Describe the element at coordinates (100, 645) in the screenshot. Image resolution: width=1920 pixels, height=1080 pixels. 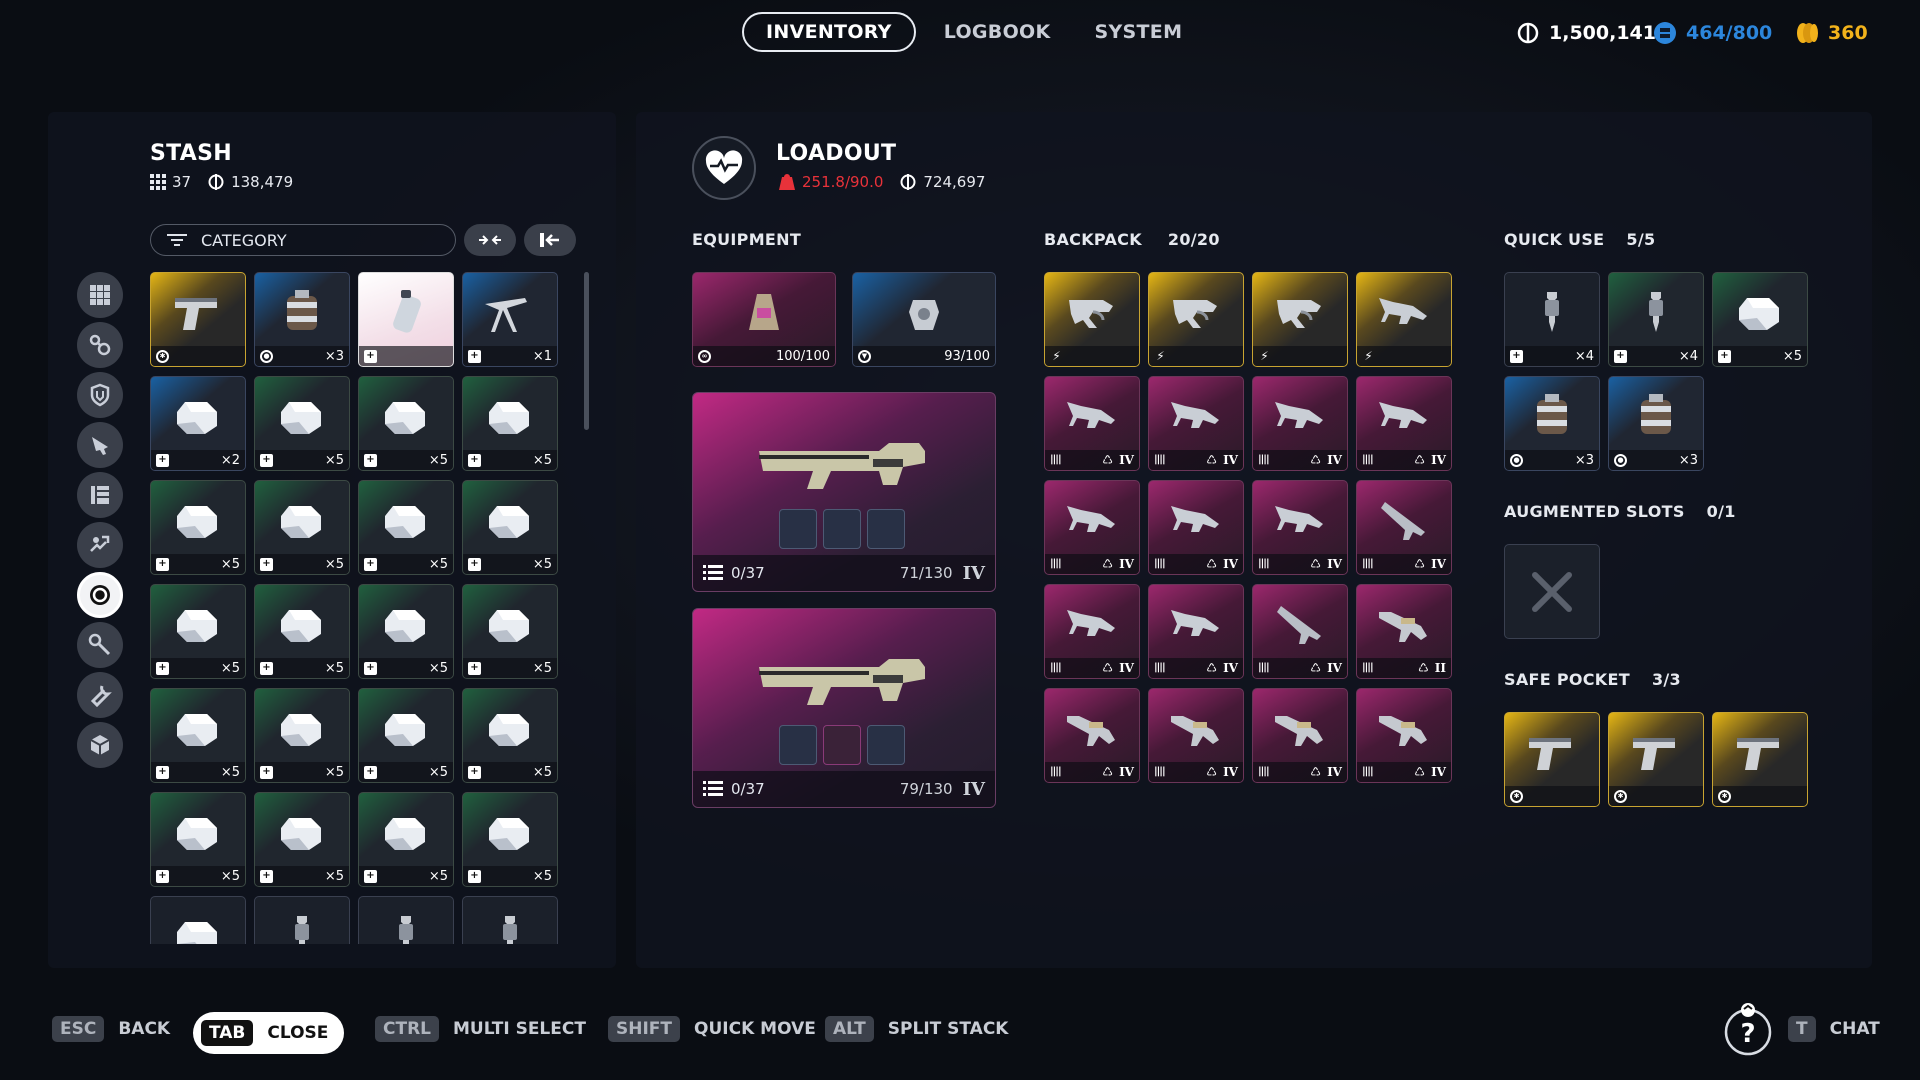
I see `category-keys` at that location.